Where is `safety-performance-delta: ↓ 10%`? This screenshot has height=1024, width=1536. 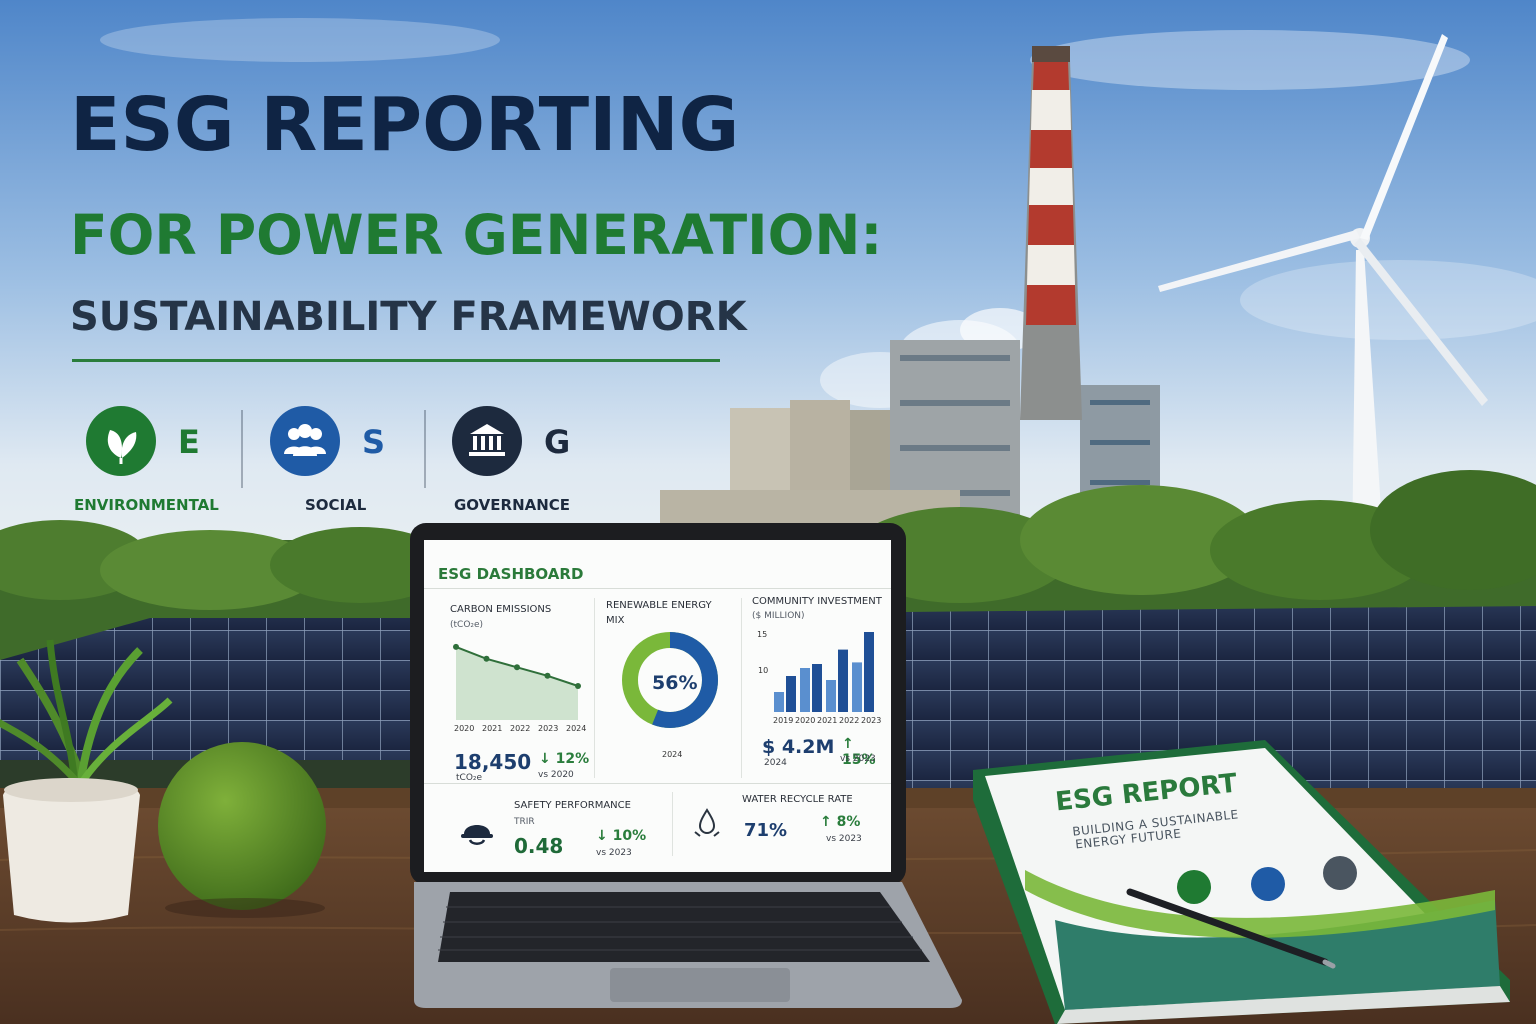 safety-performance-delta: ↓ 10% is located at coordinates (621, 836).